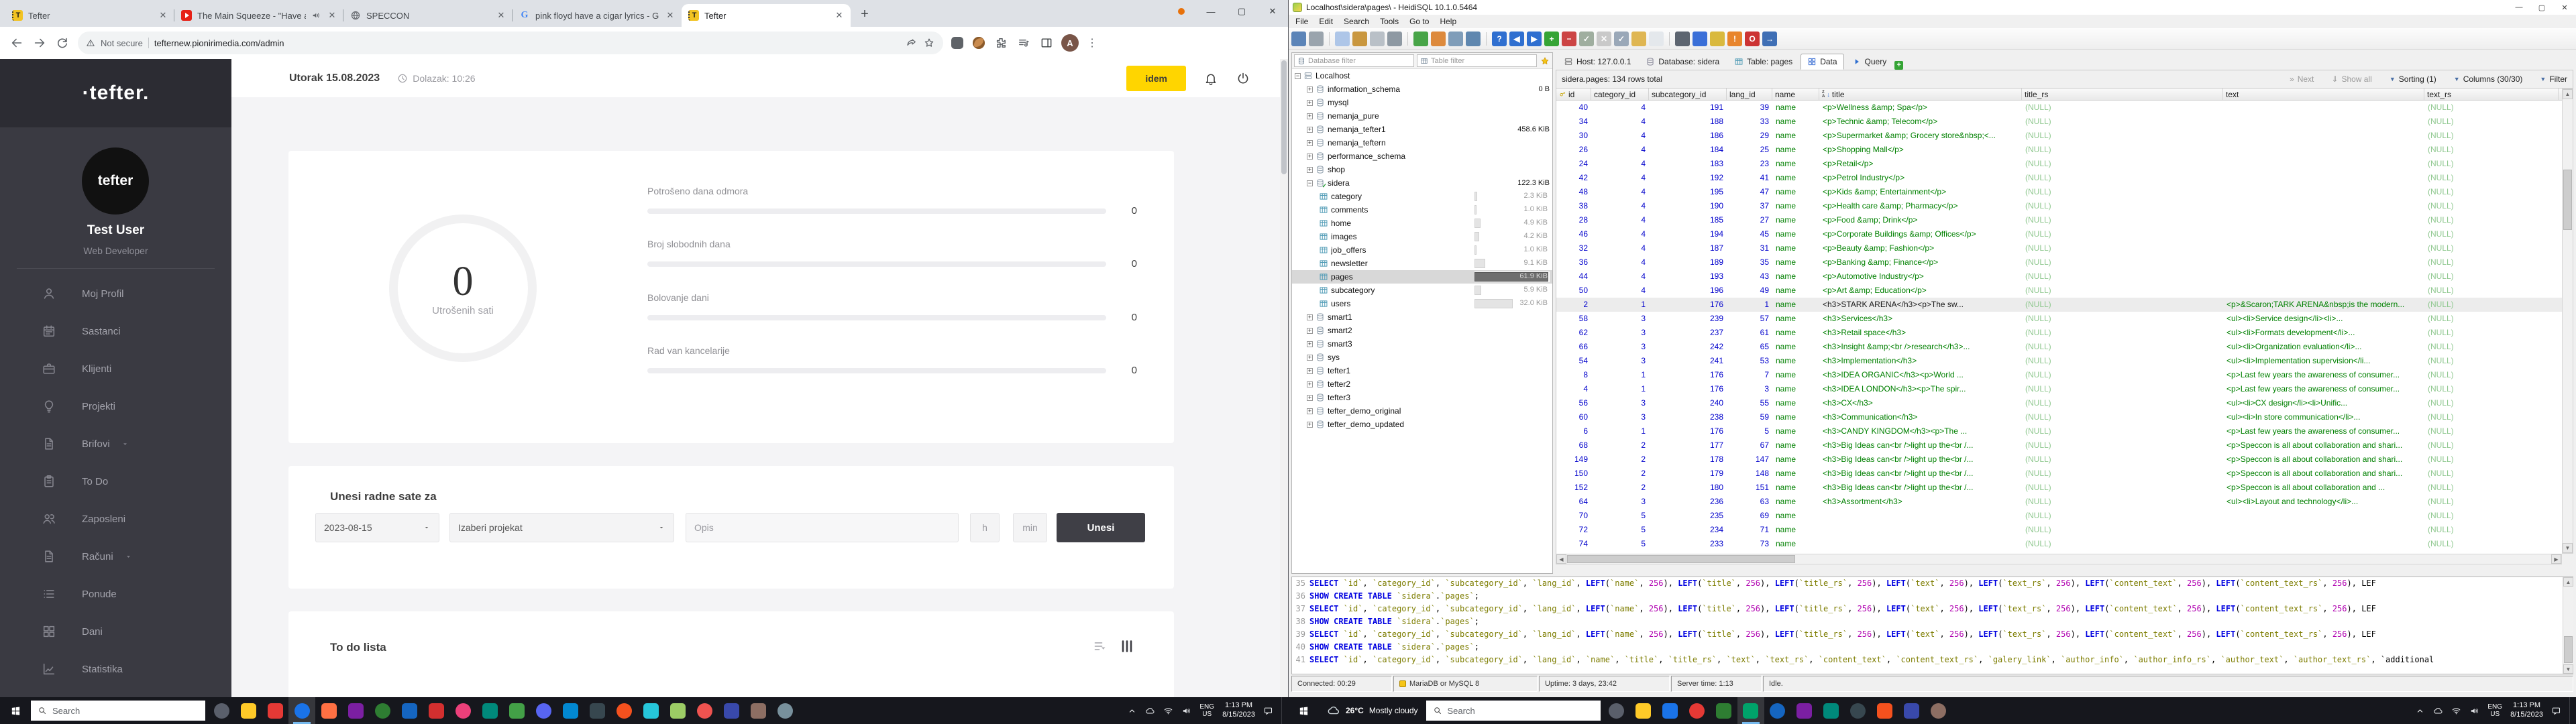  Describe the element at coordinates (1422, 183) in the screenshot. I see `tree-row: − ✓ sidera 122.3 KiB` at that location.